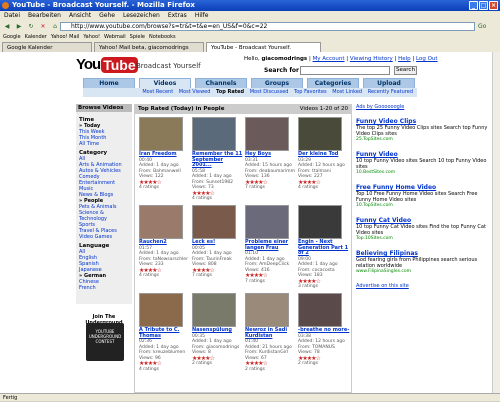 The width and height of the screenshot is (500, 402). I want to click on menu-ansicht: Ansicht, so click(80, 15).